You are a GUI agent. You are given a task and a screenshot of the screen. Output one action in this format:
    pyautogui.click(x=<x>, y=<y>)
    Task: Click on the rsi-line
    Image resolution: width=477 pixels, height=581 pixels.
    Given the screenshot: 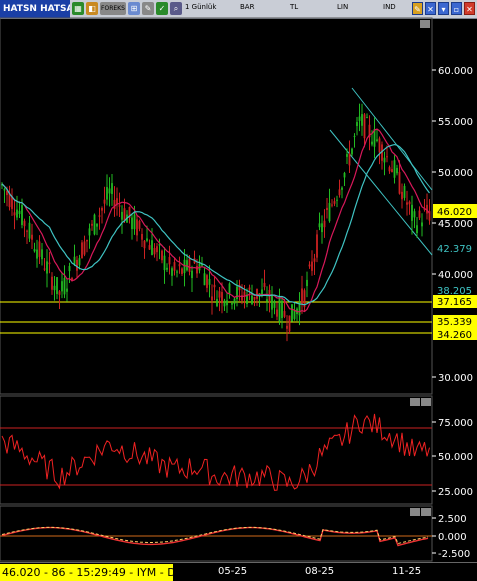 What is the action you would take?
    pyautogui.click(x=215, y=452)
    